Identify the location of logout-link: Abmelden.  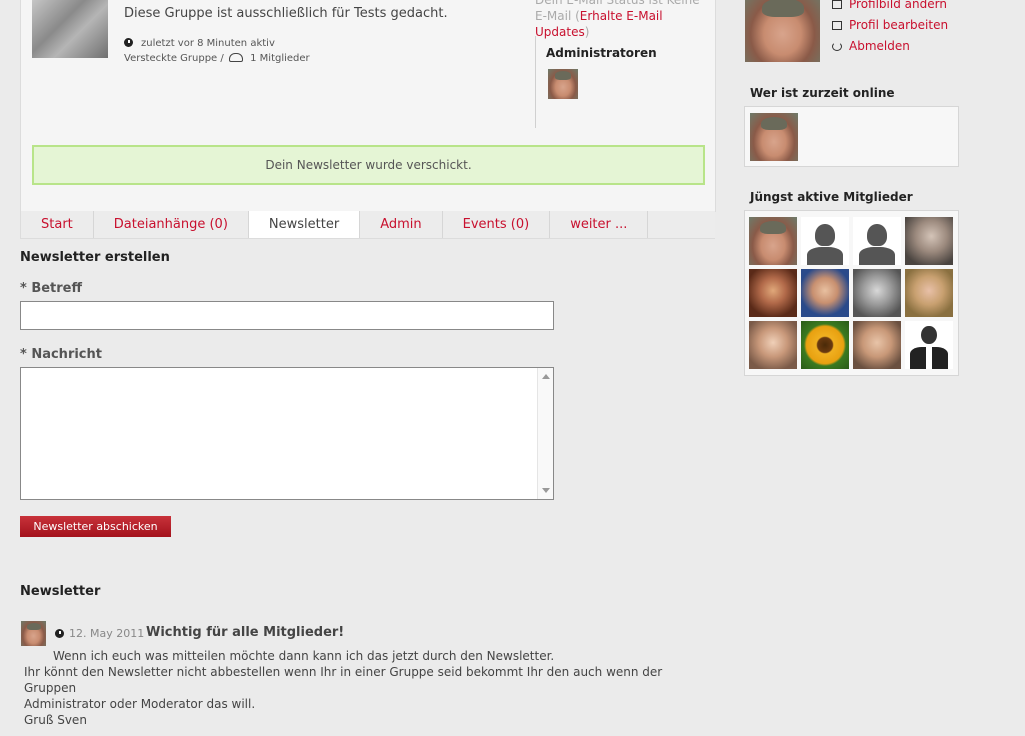
(871, 46).